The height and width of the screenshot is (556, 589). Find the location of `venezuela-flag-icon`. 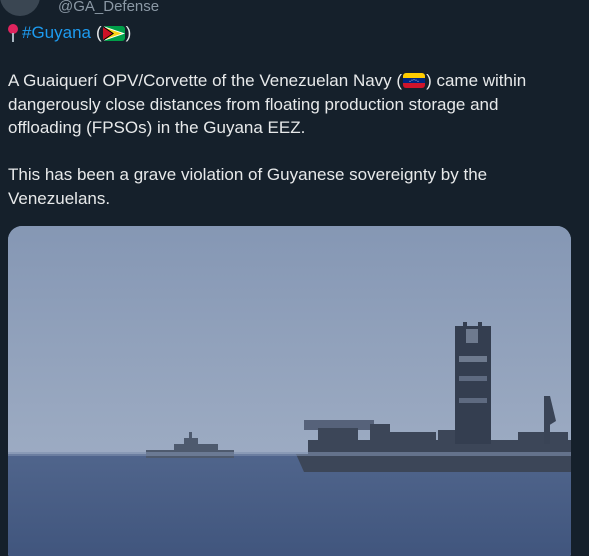

venezuela-flag-icon is located at coordinates (414, 80).